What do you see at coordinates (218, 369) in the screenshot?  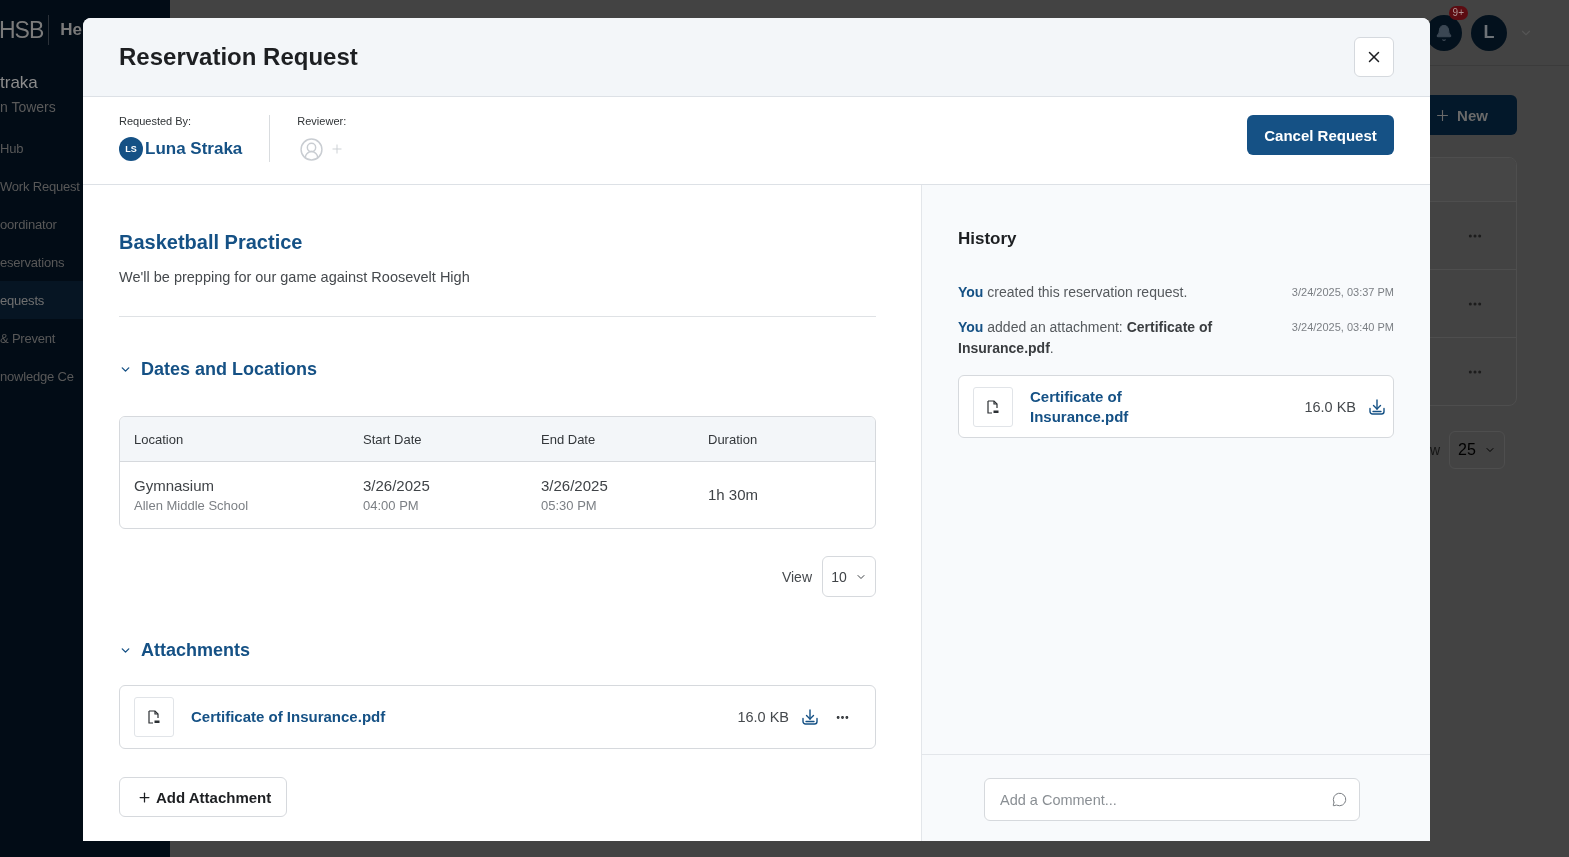 I see `section-header: Dates and Locations` at bounding box center [218, 369].